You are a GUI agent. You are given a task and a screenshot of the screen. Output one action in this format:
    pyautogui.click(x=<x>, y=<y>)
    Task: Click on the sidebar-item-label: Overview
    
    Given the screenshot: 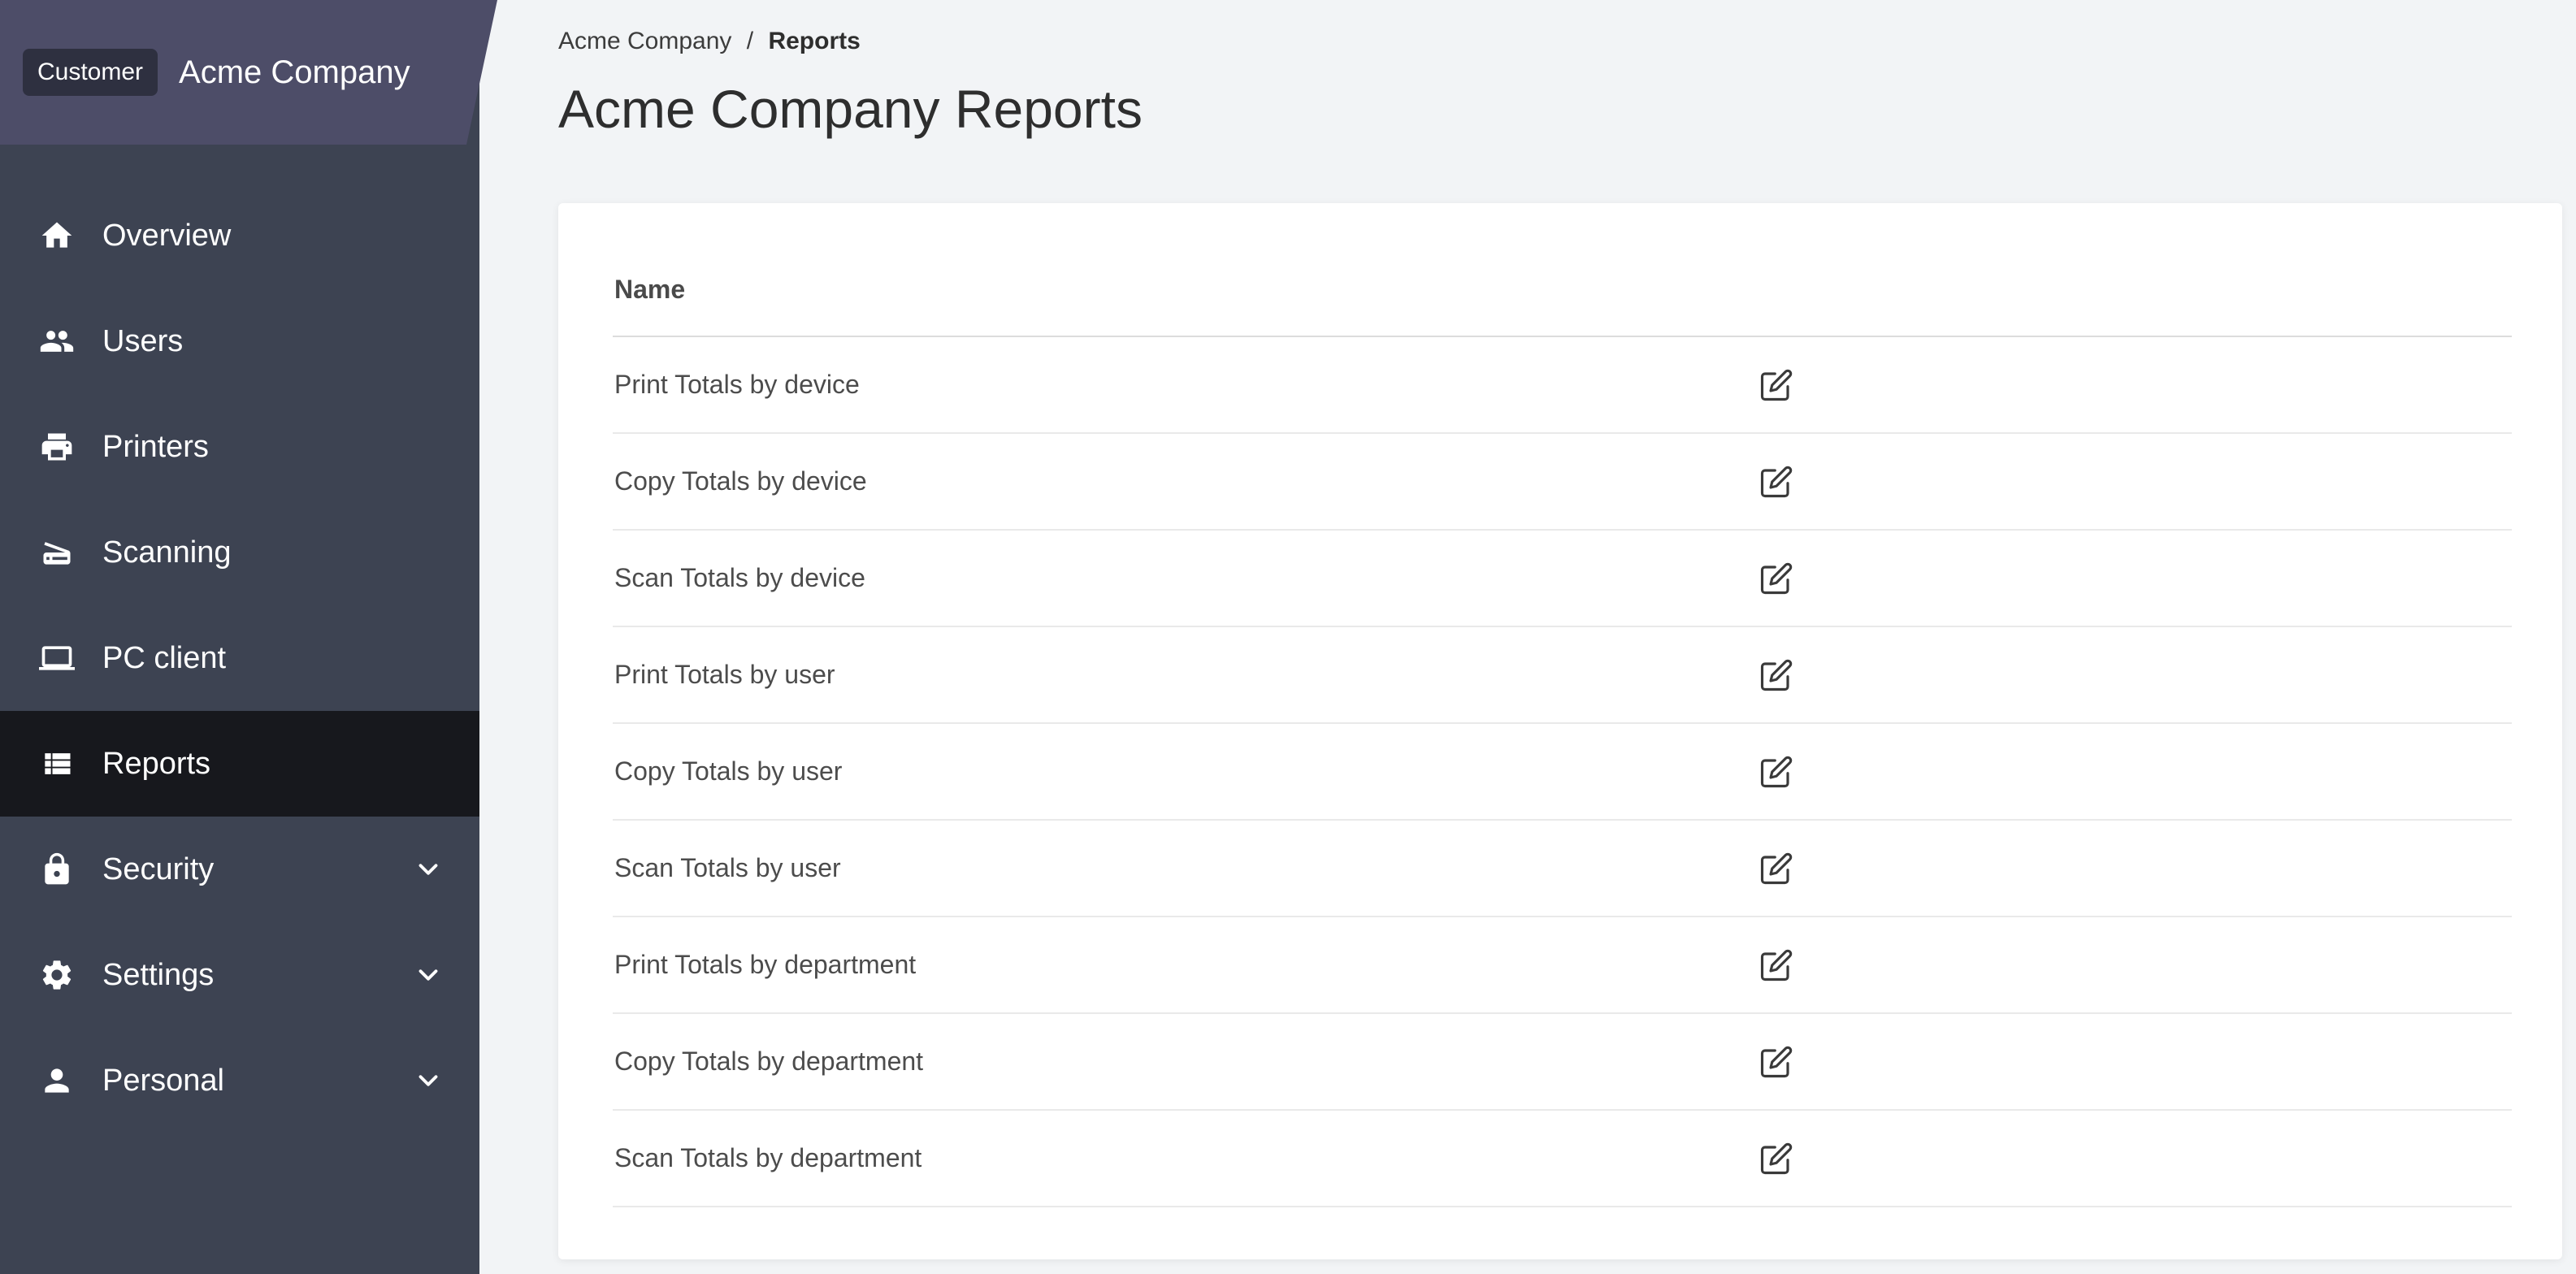 What is the action you would take?
    pyautogui.click(x=167, y=236)
    